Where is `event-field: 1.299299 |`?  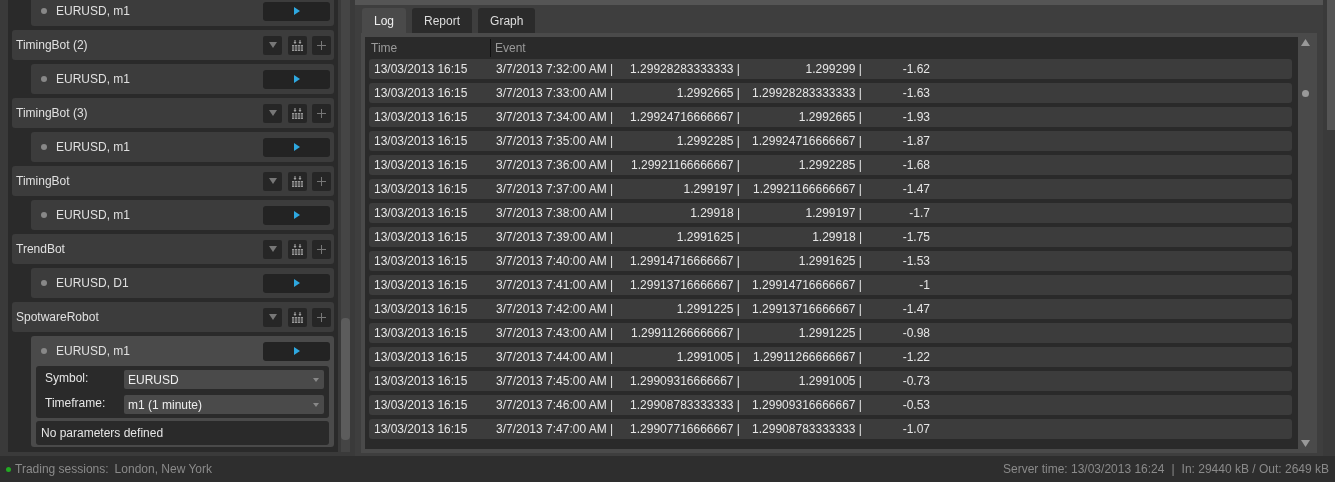 event-field: 1.299299 | is located at coordinates (801, 69).